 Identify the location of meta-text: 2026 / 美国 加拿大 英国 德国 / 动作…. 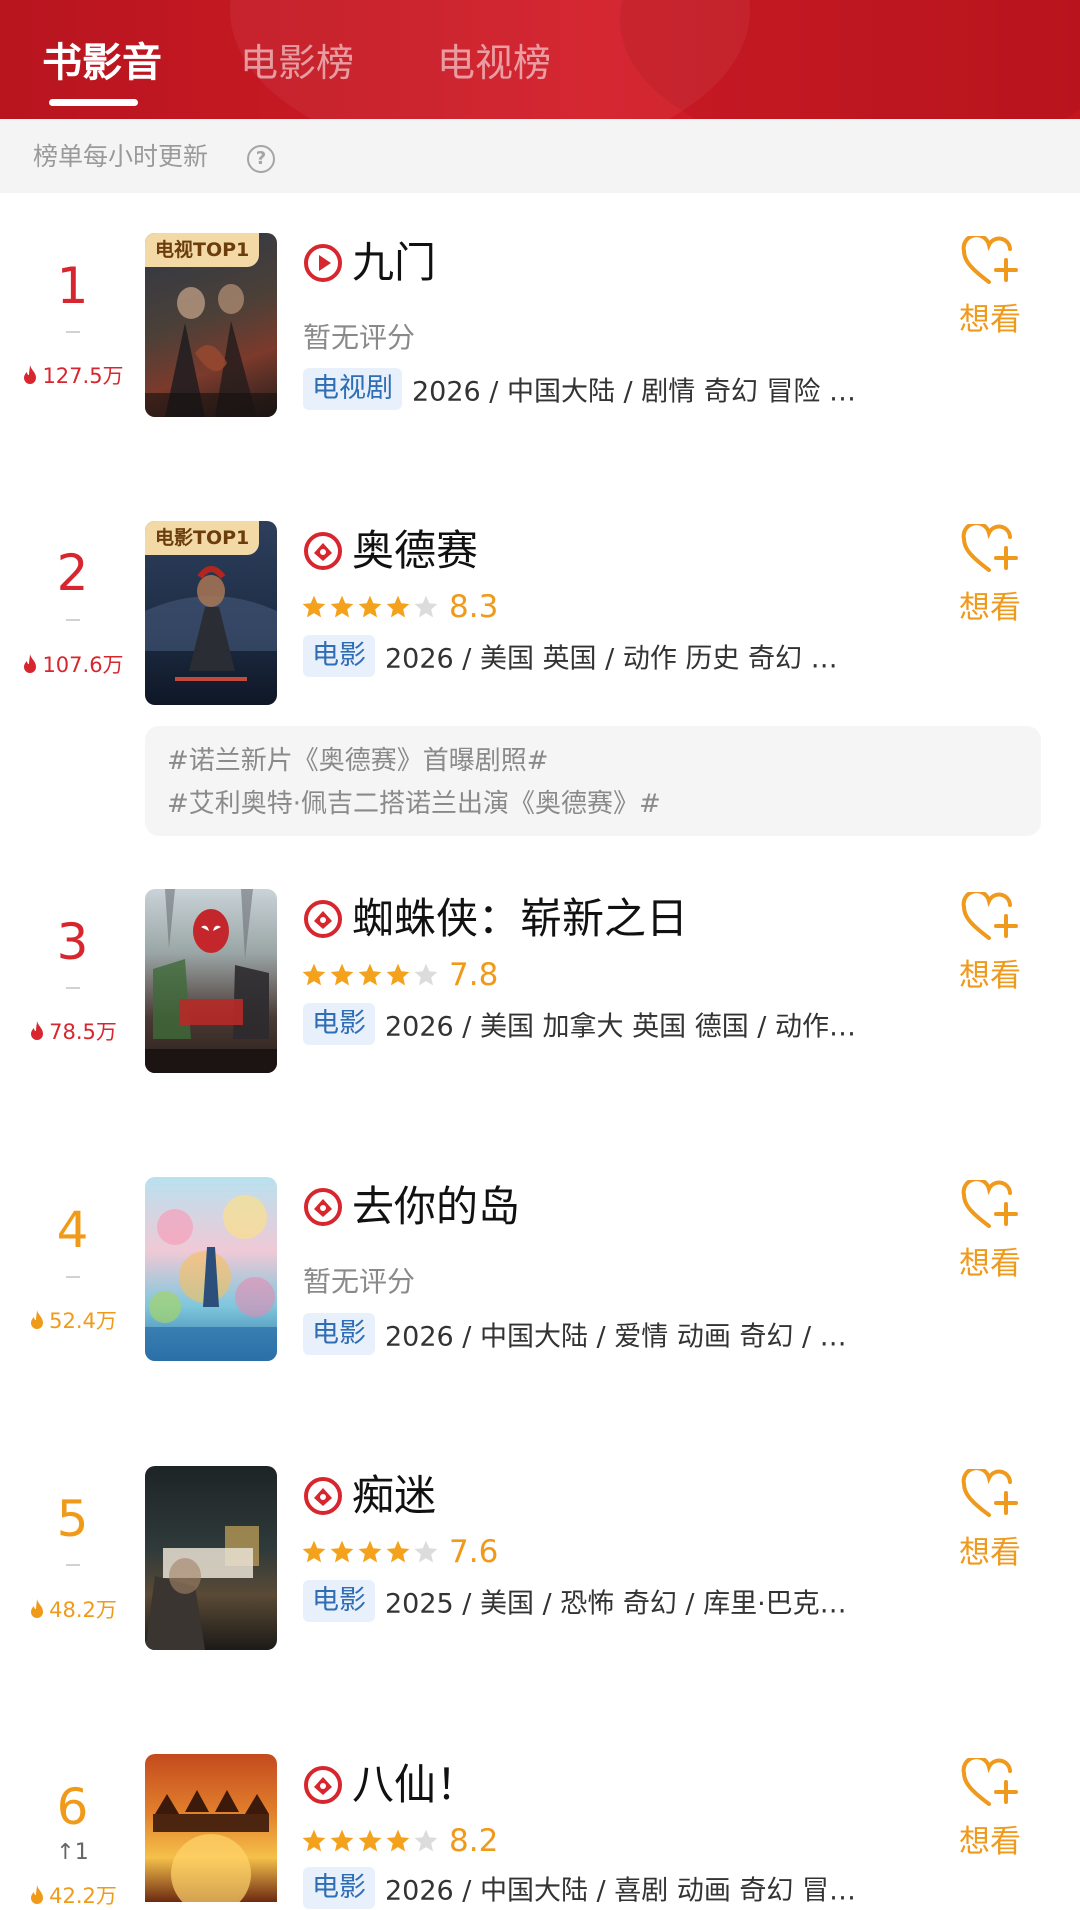
(620, 1027).